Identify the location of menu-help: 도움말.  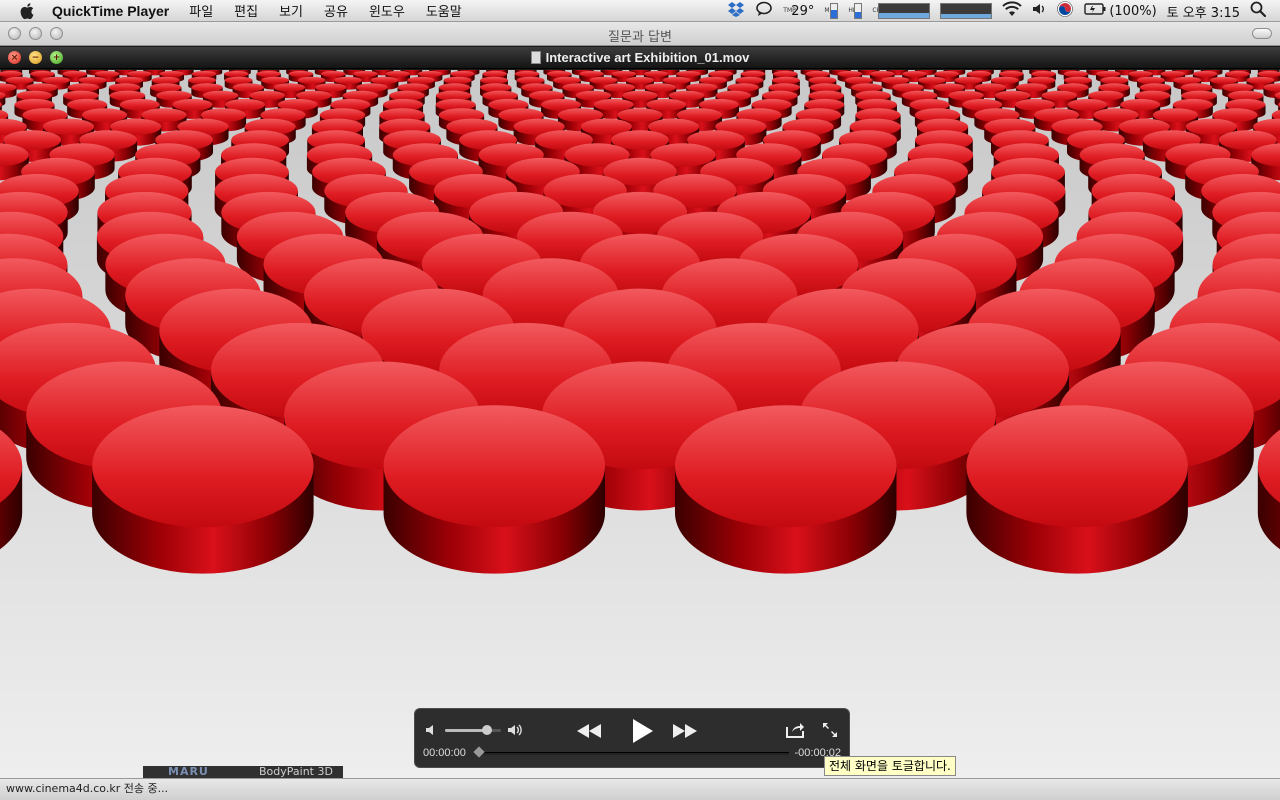
(444, 10).